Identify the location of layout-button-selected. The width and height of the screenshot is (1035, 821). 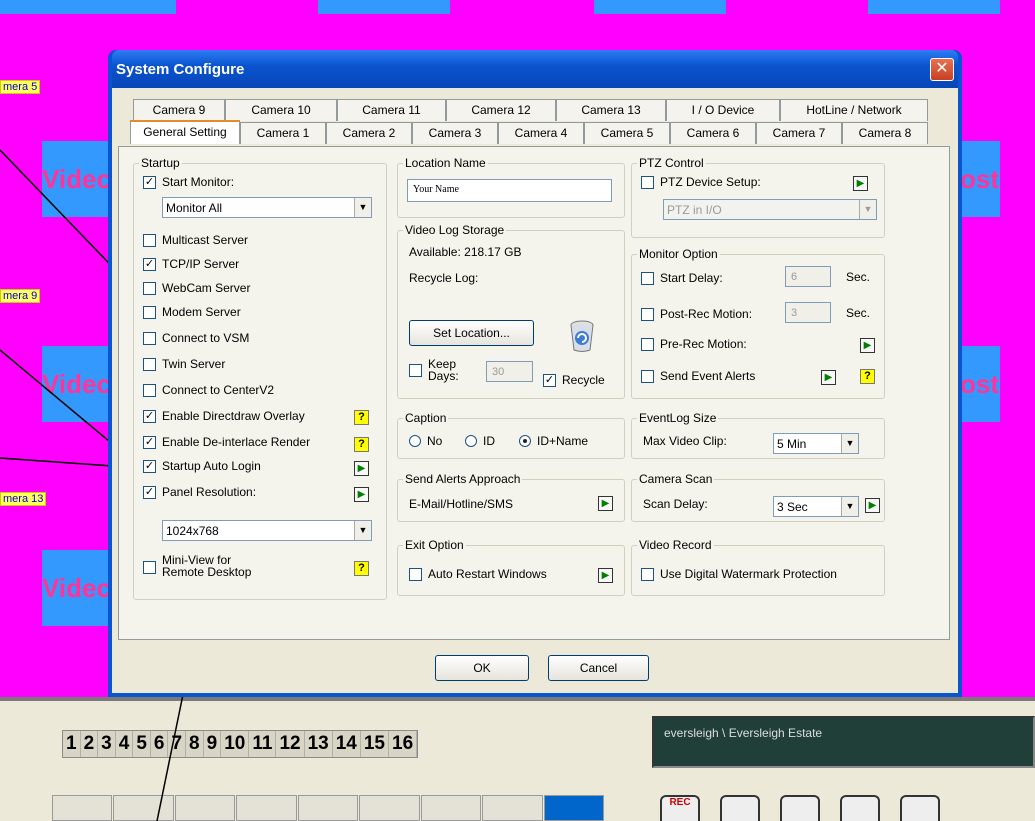
(573, 808).